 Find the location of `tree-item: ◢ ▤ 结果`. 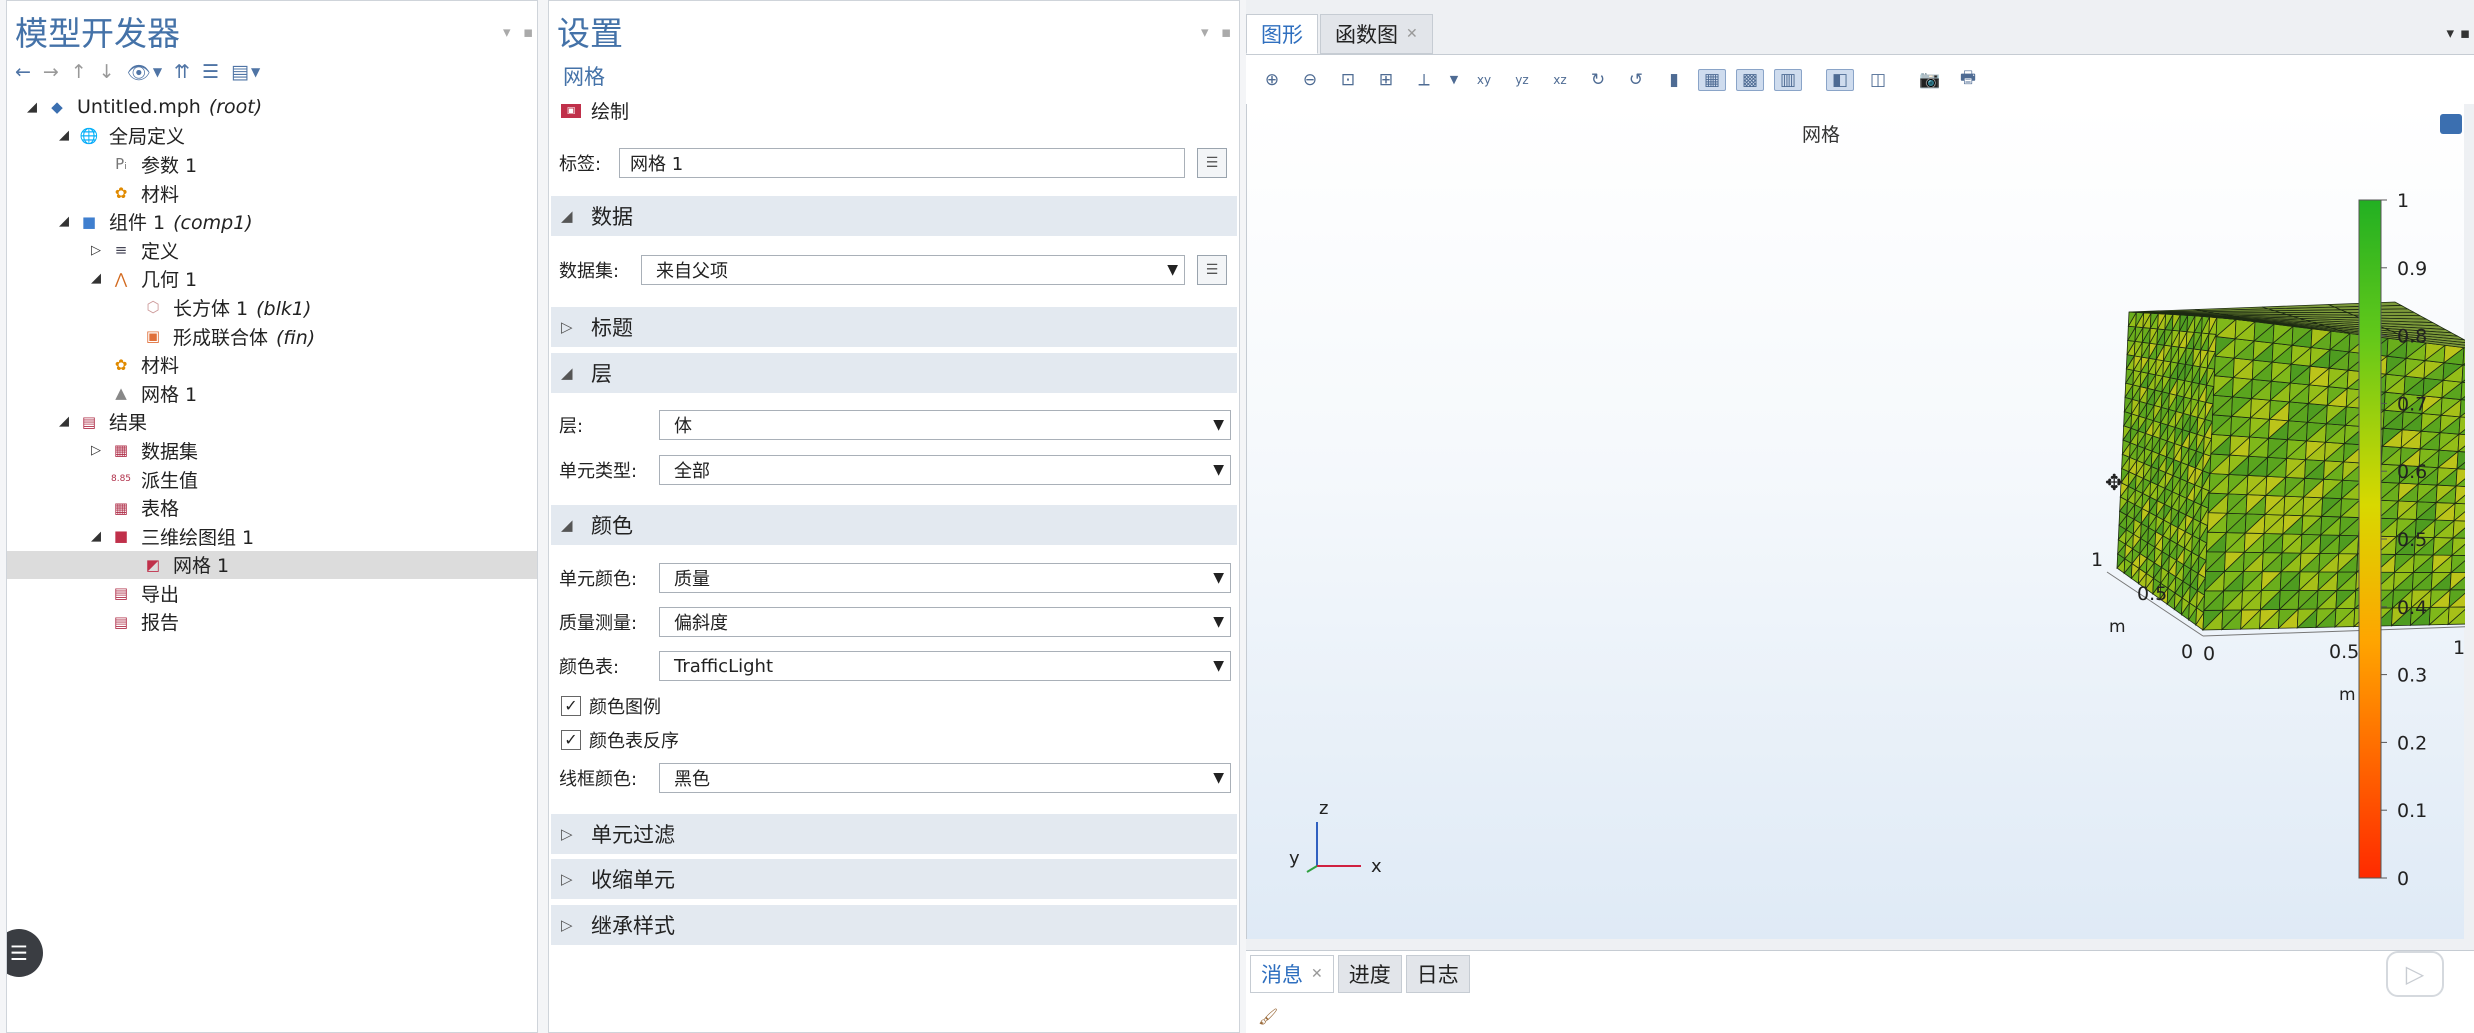

tree-item: ◢ ▤ 结果 is located at coordinates (272, 422).